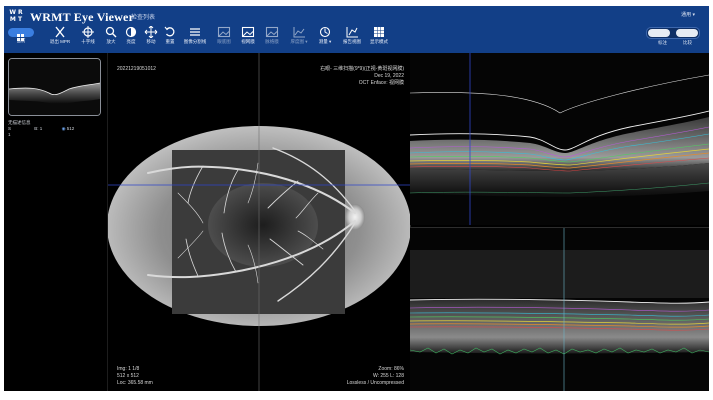 The width and height of the screenshot is (713, 400). Describe the element at coordinates (389, 76) in the screenshot. I see `scan-date-text: Dec 19, 2022` at that location.